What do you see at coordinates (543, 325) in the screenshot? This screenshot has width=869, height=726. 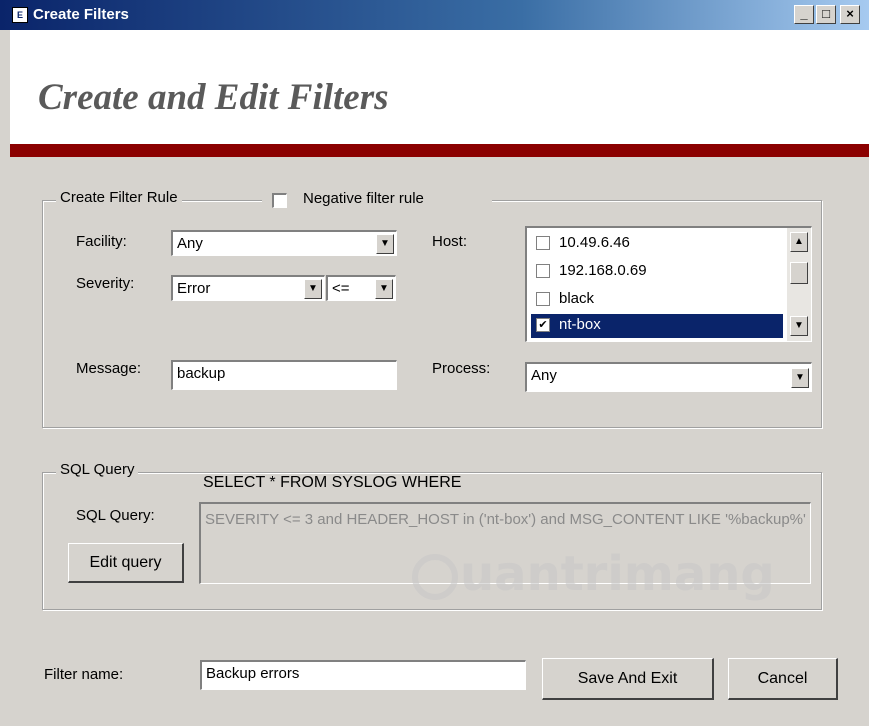 I see `host-checkbox: ✔` at bounding box center [543, 325].